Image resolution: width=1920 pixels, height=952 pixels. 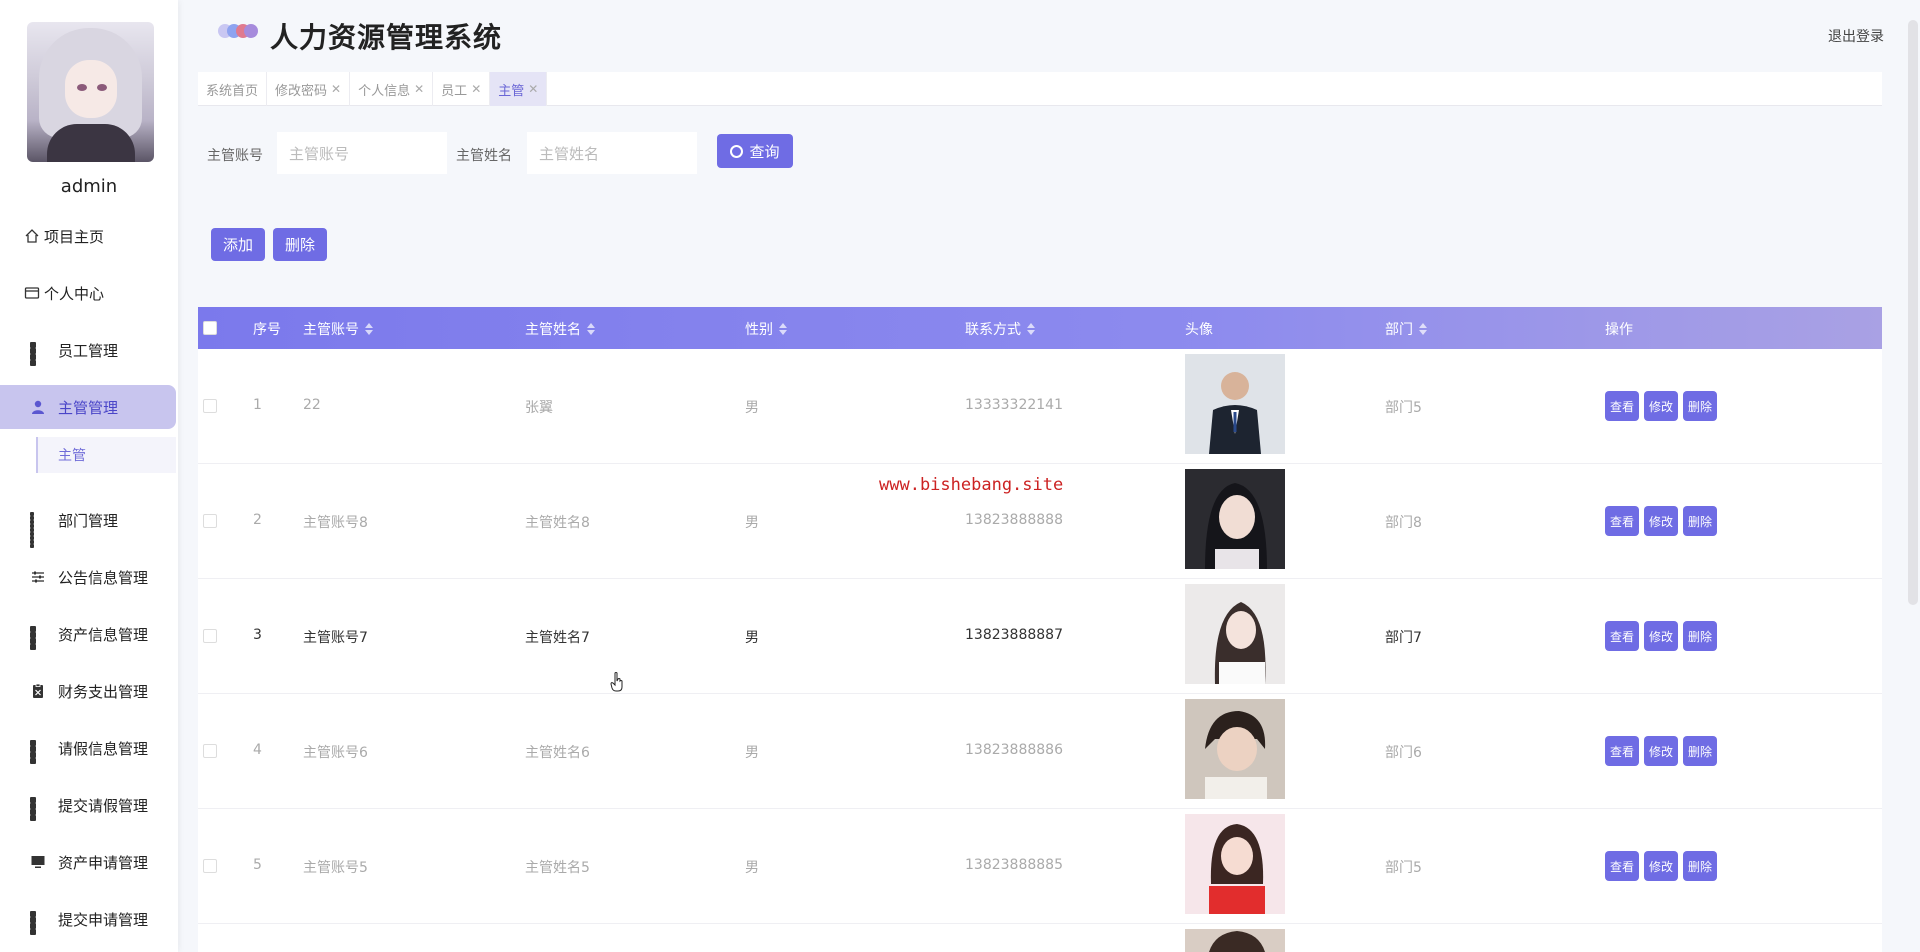 What do you see at coordinates (1403, 753) in the screenshot?
I see `cell-department: 部门6` at bounding box center [1403, 753].